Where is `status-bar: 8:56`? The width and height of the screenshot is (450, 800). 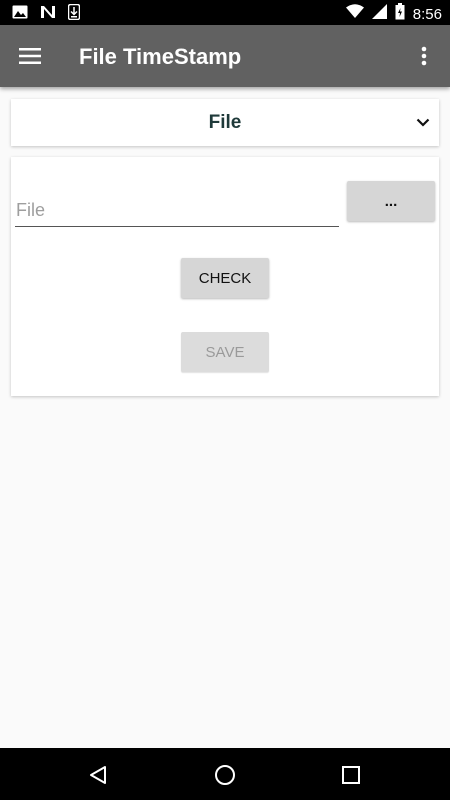 status-bar: 8:56 is located at coordinates (225, 12).